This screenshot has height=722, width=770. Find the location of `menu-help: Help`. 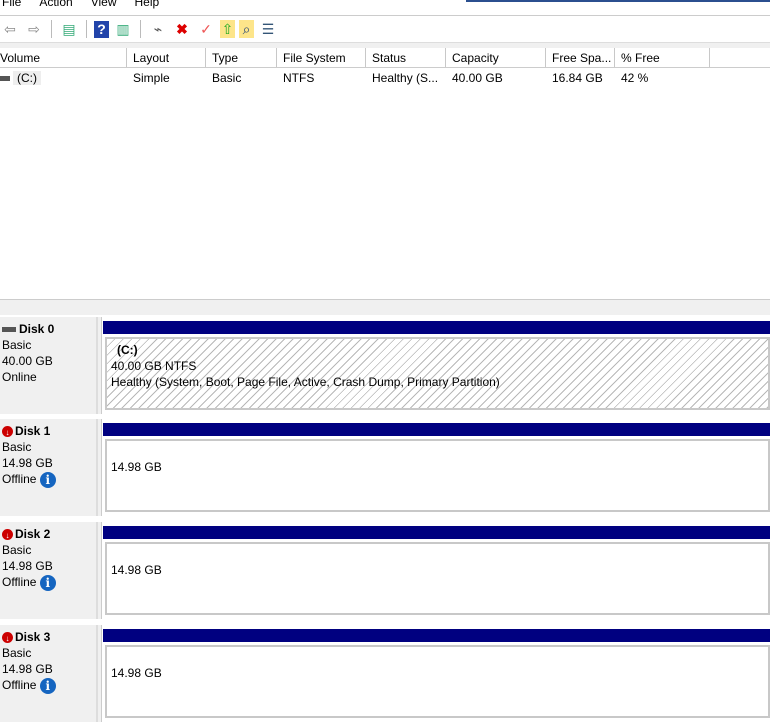

menu-help: Help is located at coordinates (150, 5).